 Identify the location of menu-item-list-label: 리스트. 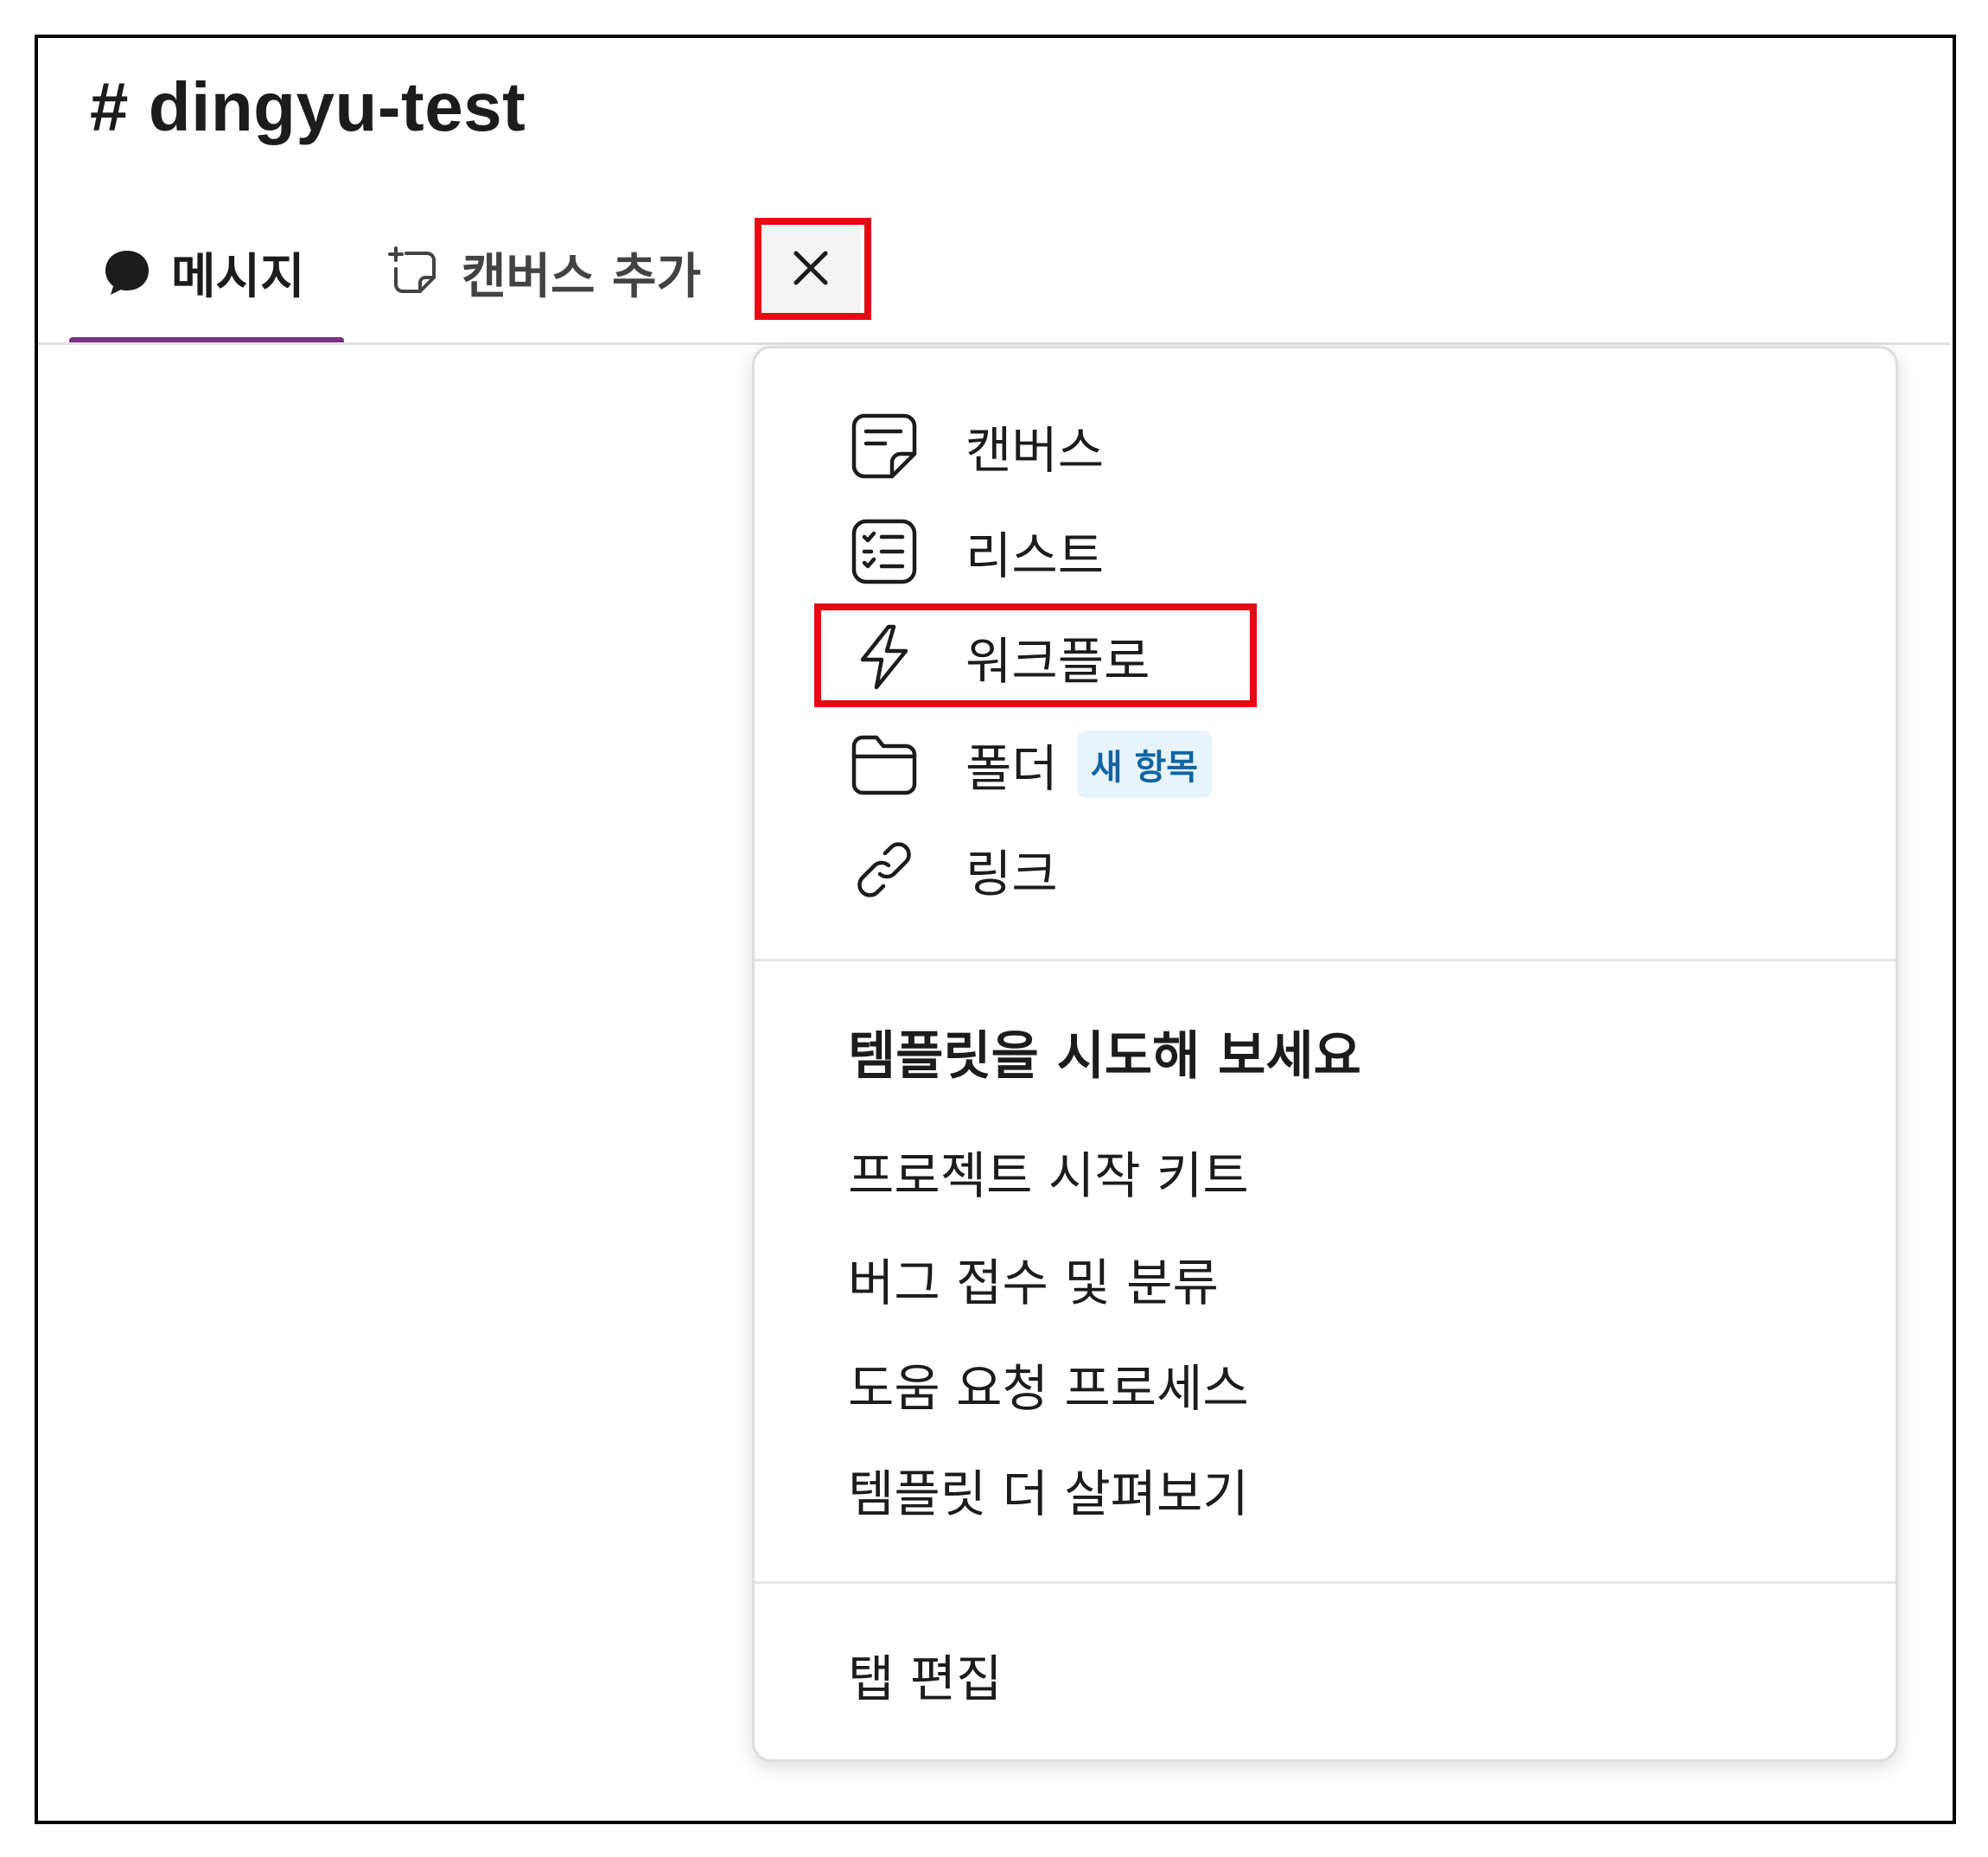
(1035, 555).